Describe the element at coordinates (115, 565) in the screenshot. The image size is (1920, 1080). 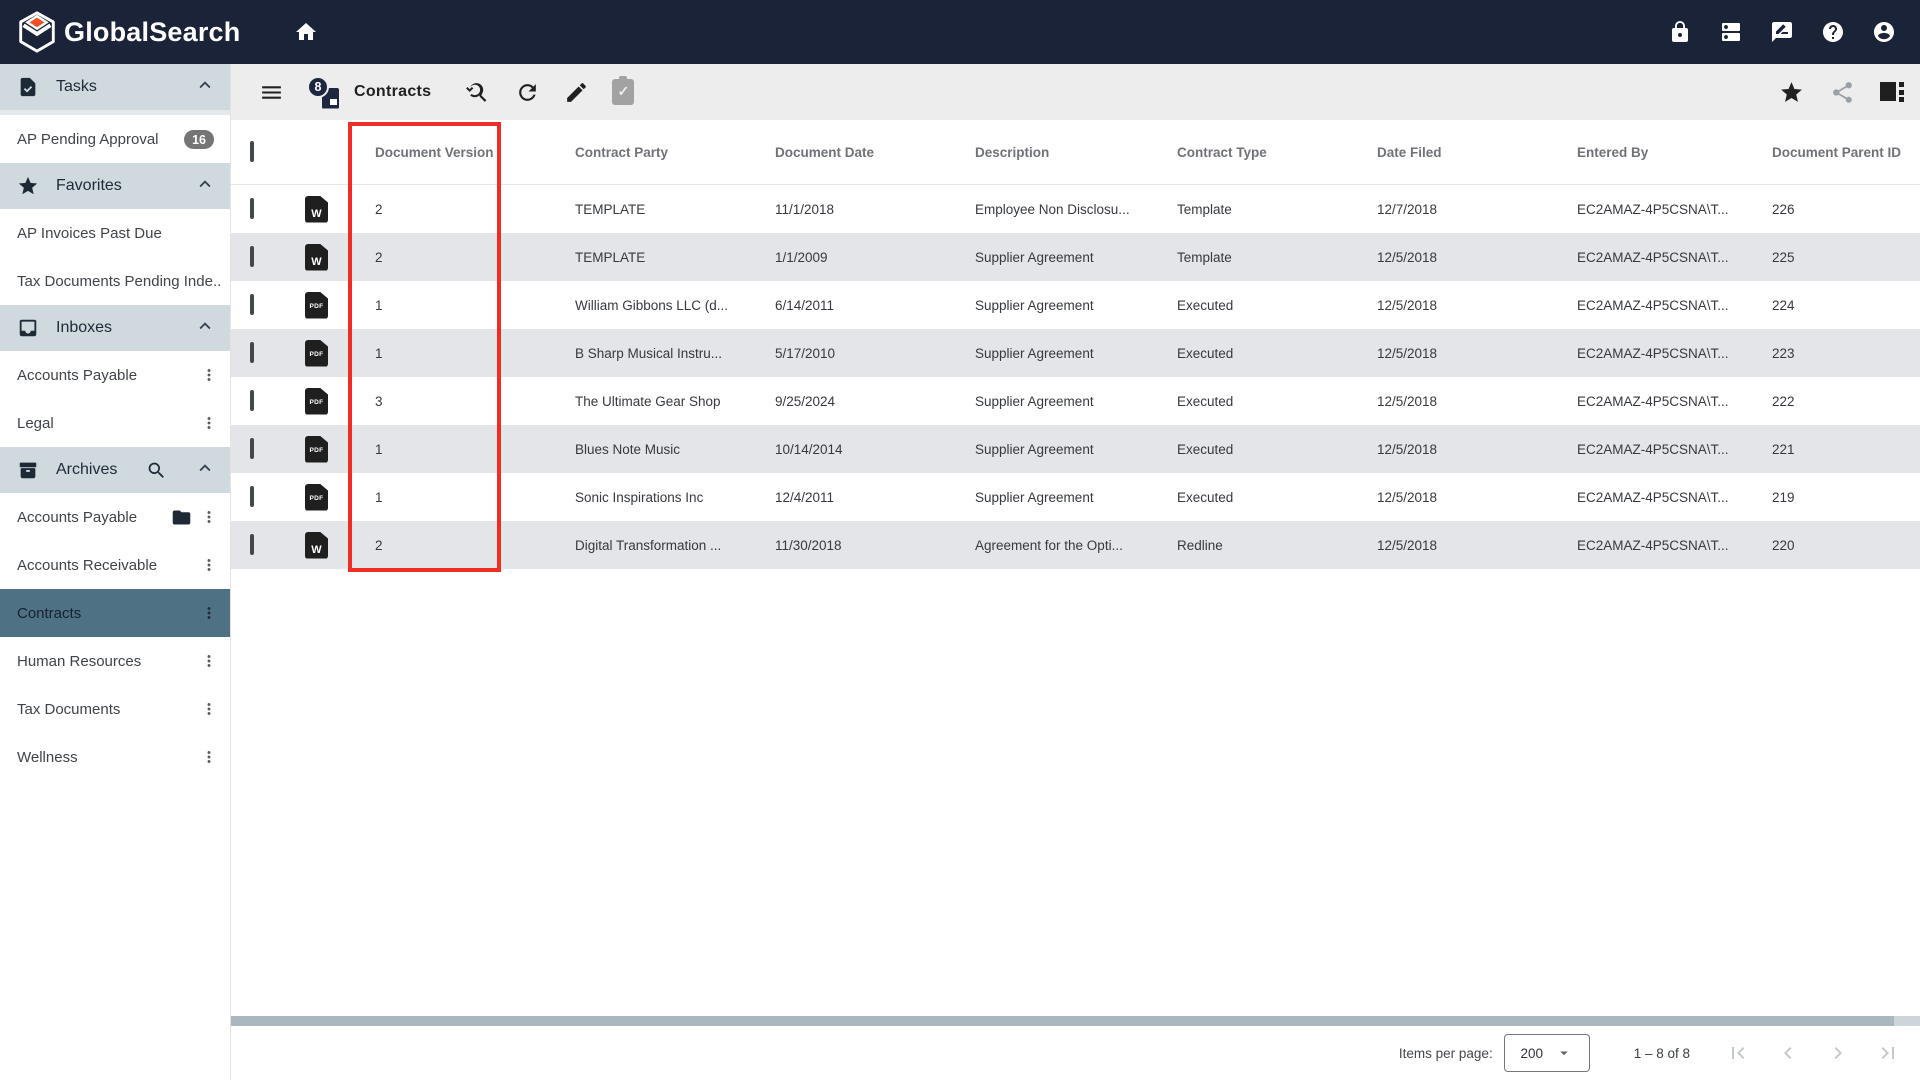
I see `sidebar-item-accounts-receivable: Accounts Receivable` at that location.